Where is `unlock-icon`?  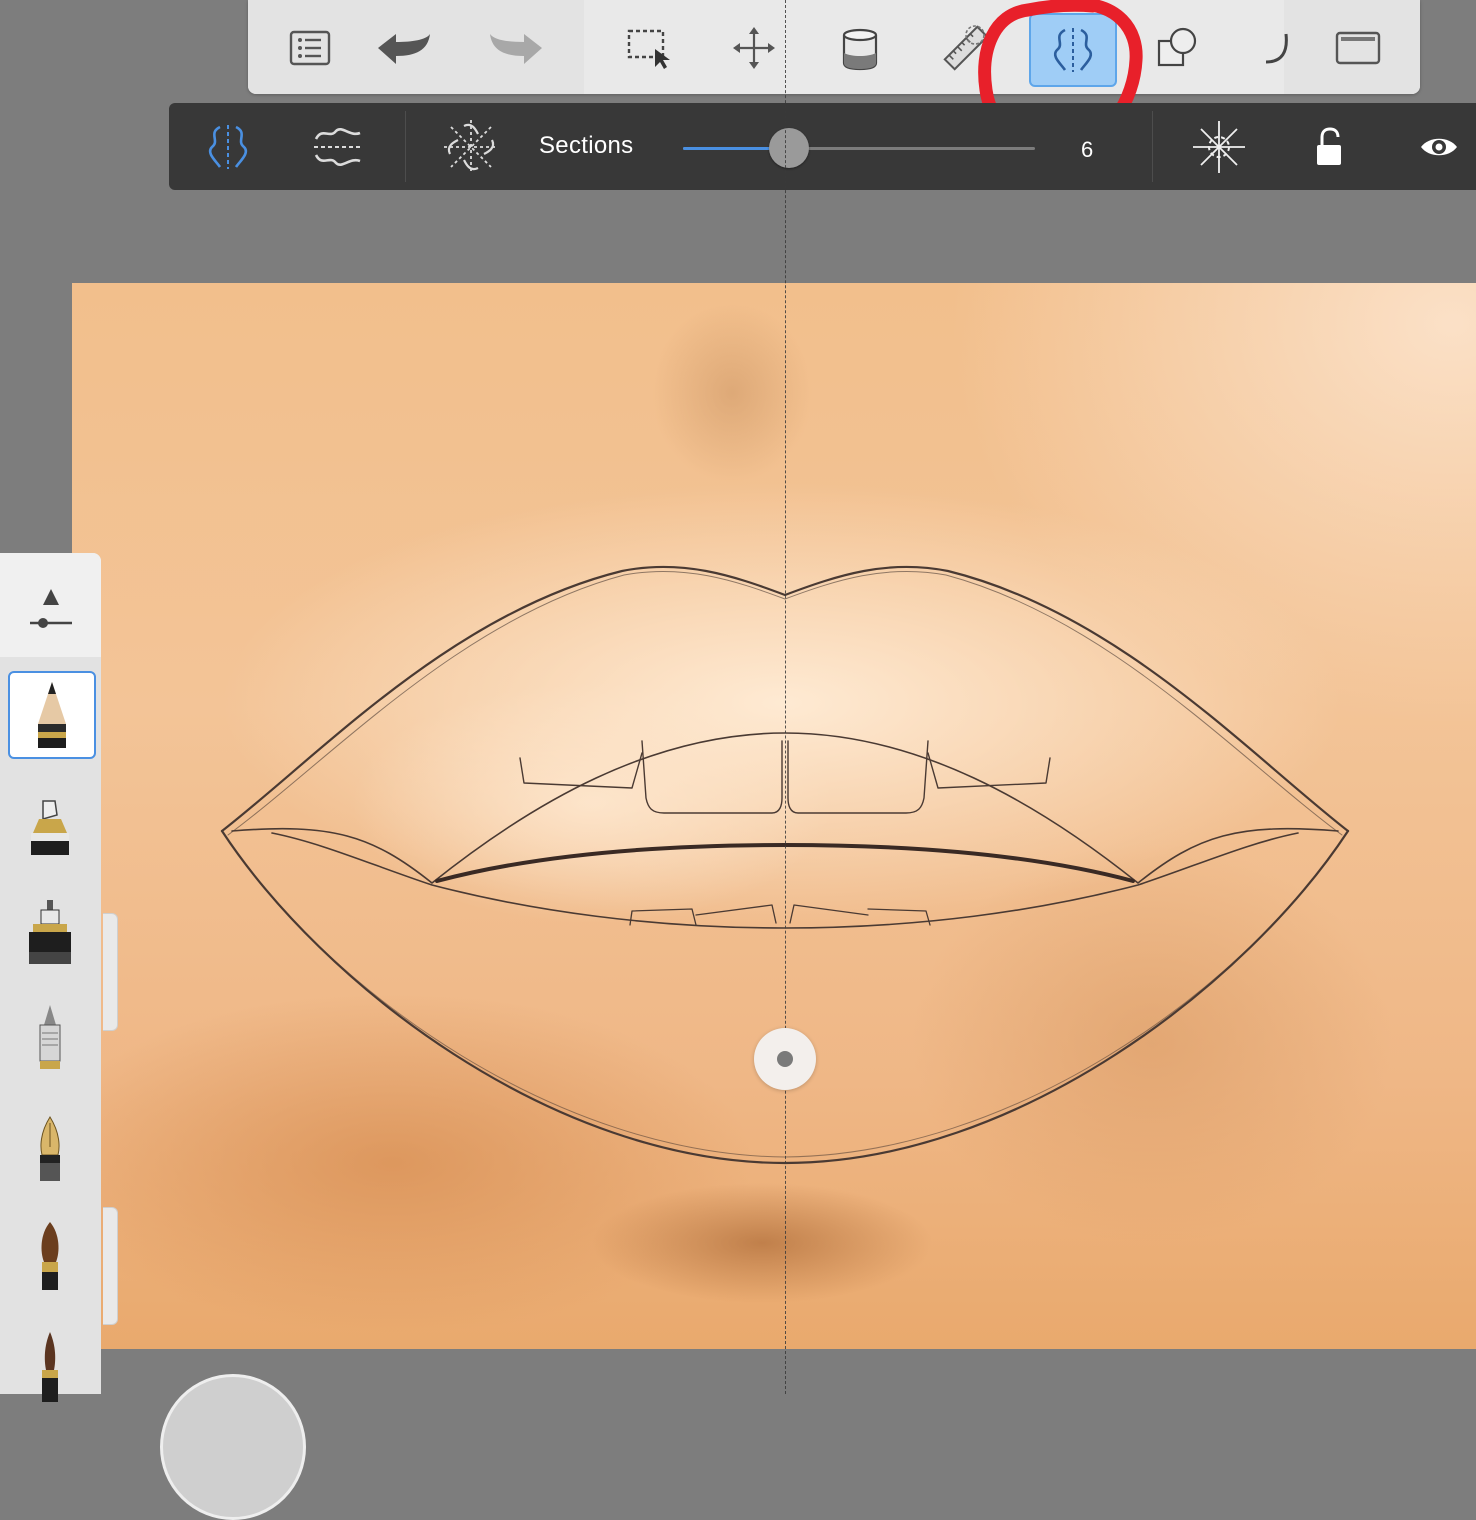
unlock-icon is located at coordinates (1329, 147).